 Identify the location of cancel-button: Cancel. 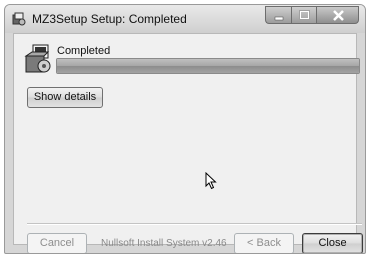
(57, 243).